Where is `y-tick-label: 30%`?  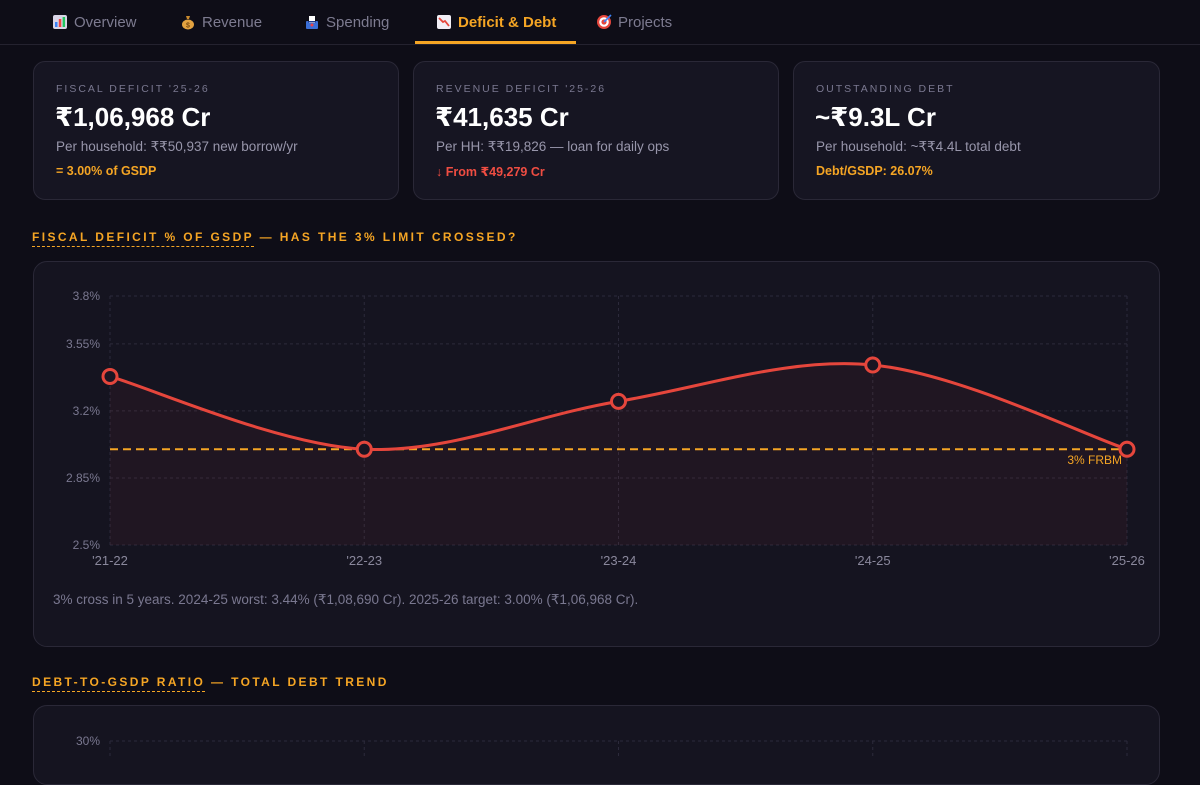
y-tick-label: 30% is located at coordinates (88, 741).